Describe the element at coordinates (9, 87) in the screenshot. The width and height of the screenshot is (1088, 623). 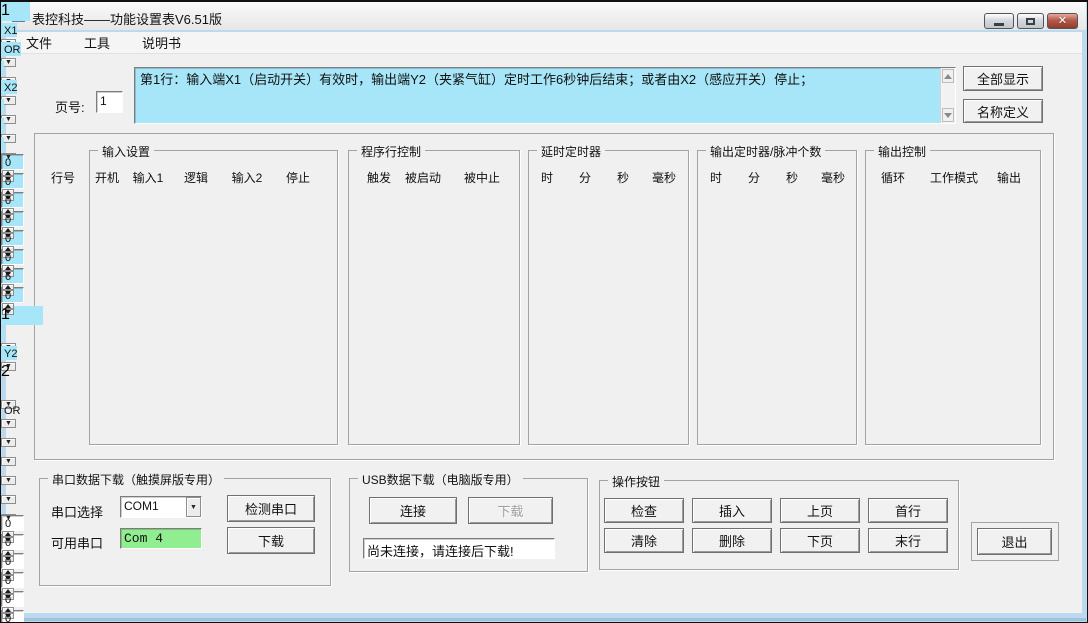
I see `stop-select-value: X2` at that location.